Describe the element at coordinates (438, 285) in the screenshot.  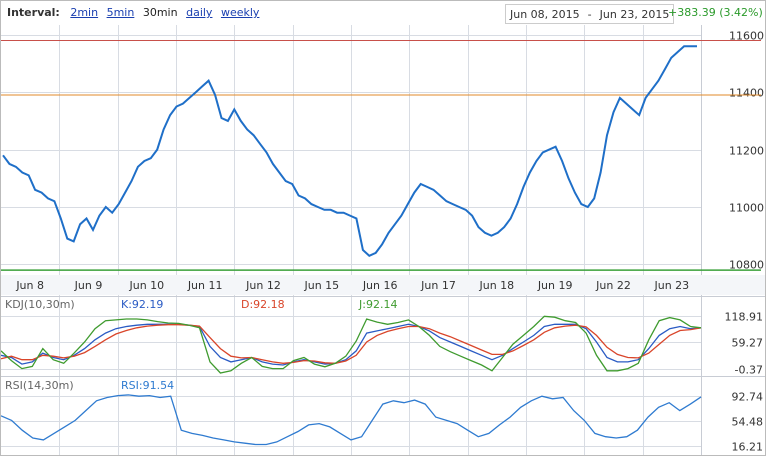
I see `date-tick-label: Jun 17` at that location.